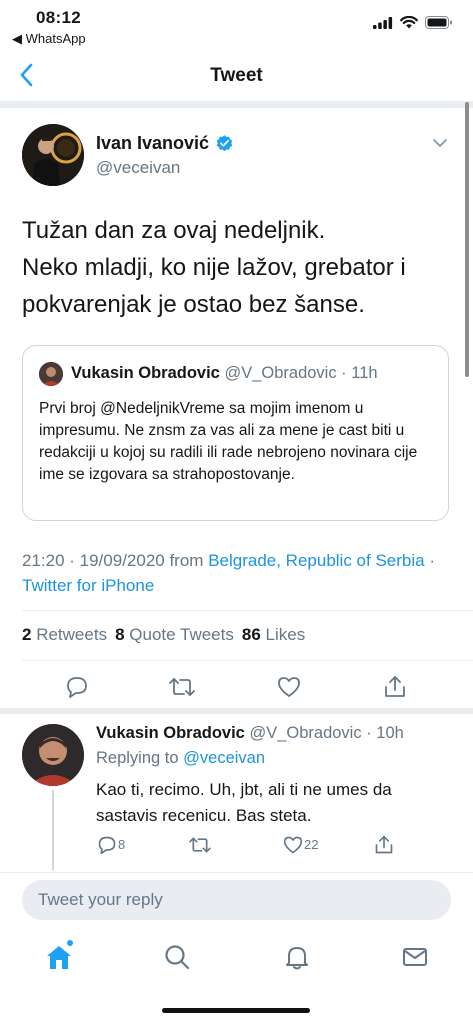 The width and height of the screenshot is (473, 1024). I want to click on status-time: 08:12, so click(58, 17).